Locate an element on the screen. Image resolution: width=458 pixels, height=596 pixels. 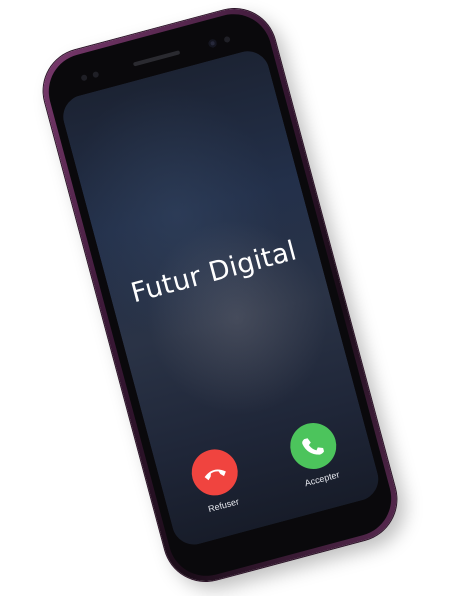
accept-call-button is located at coordinates (313, 446).